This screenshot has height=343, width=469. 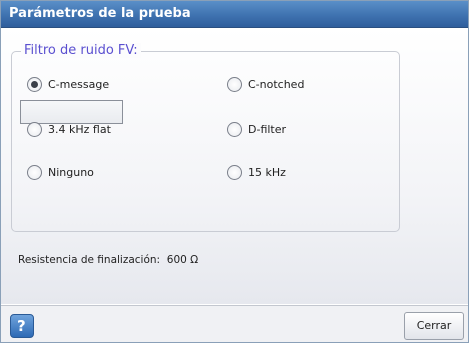 What do you see at coordinates (79, 84) in the screenshot?
I see `radio-label: C-message` at bounding box center [79, 84].